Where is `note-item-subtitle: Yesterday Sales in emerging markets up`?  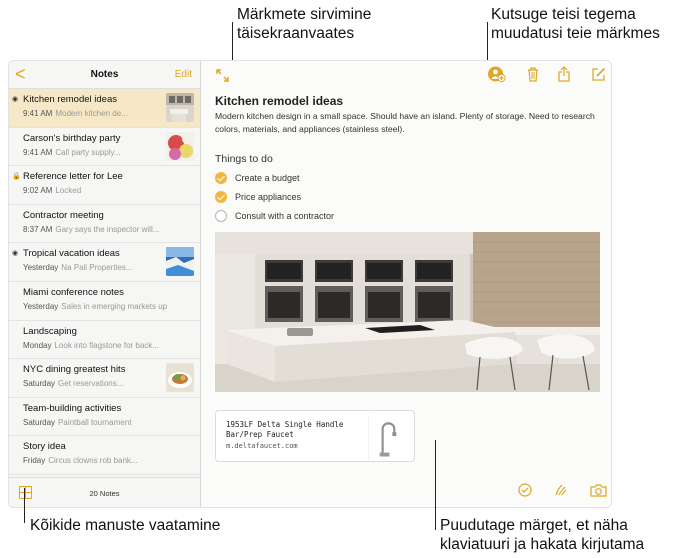 note-item-subtitle: Yesterday Sales in emerging markets up is located at coordinates (109, 306).